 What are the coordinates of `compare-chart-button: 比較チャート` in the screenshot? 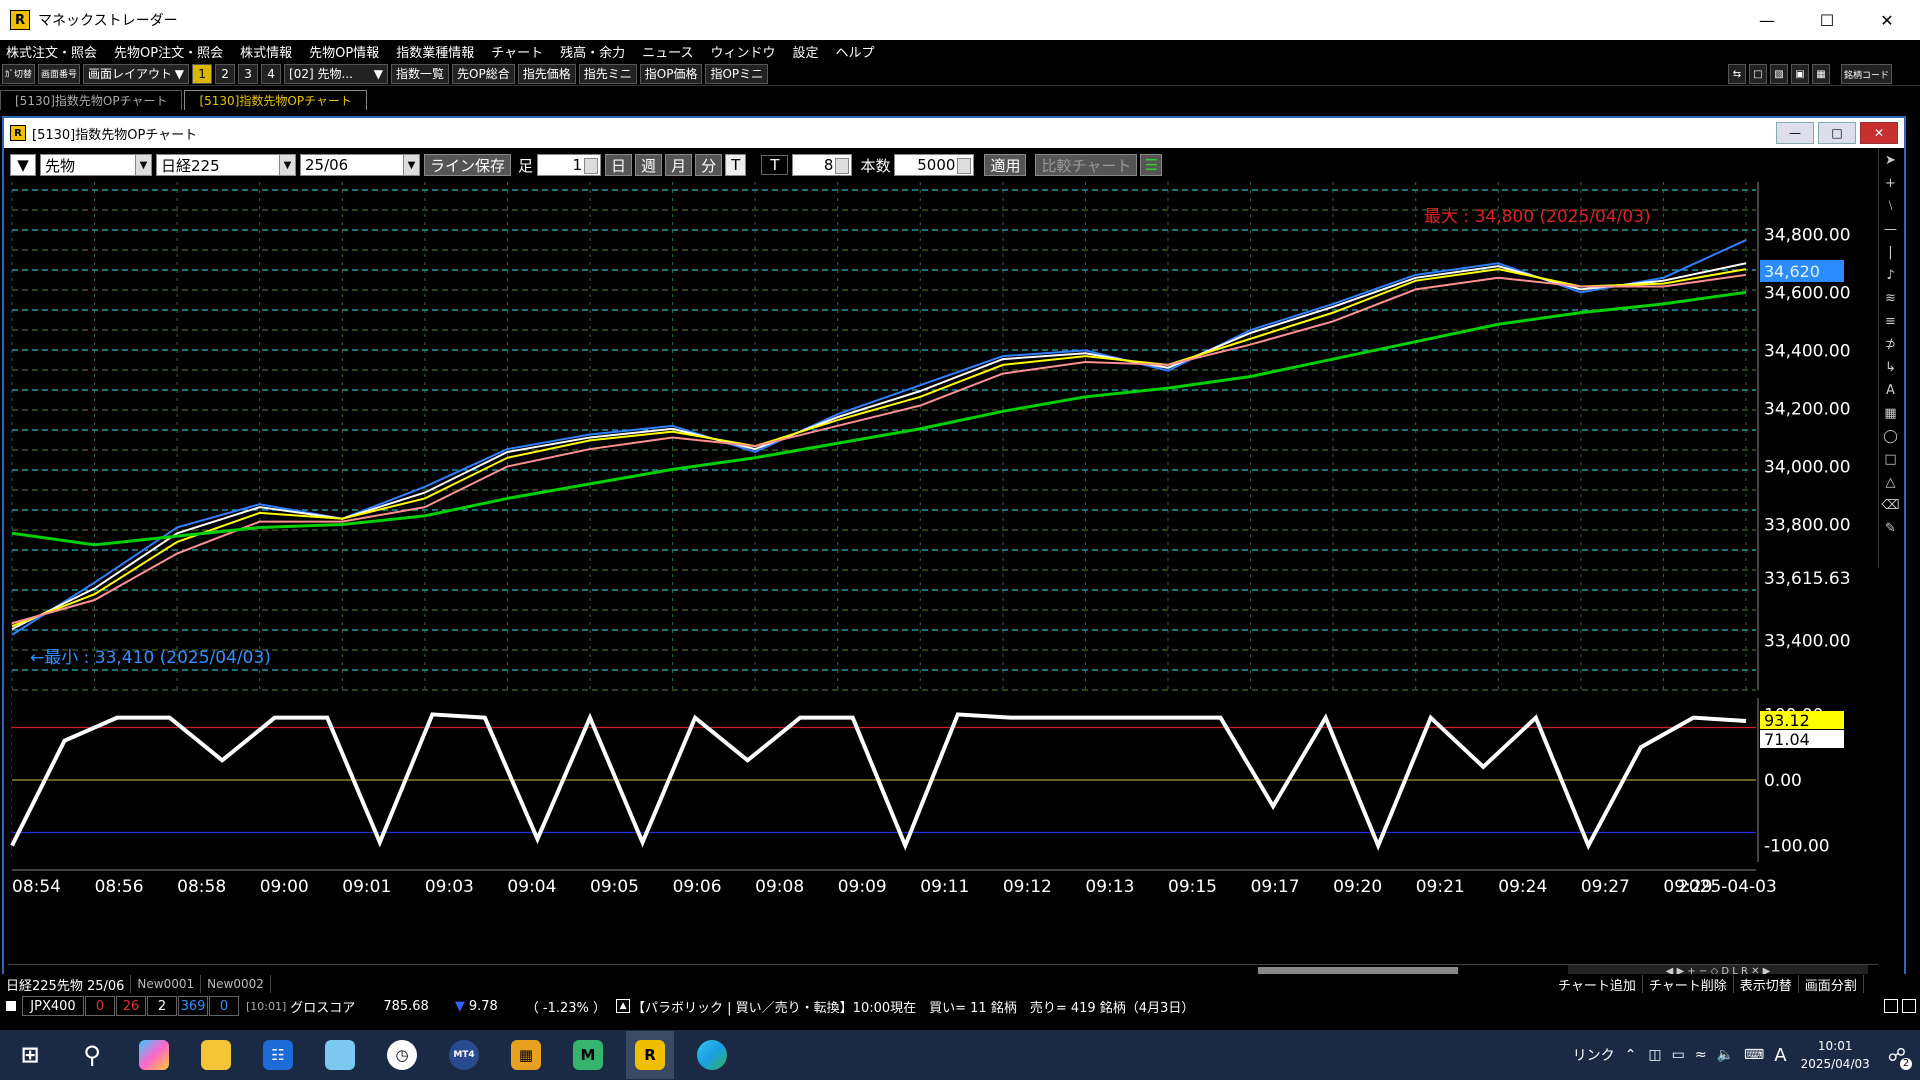 It's located at (1086, 165).